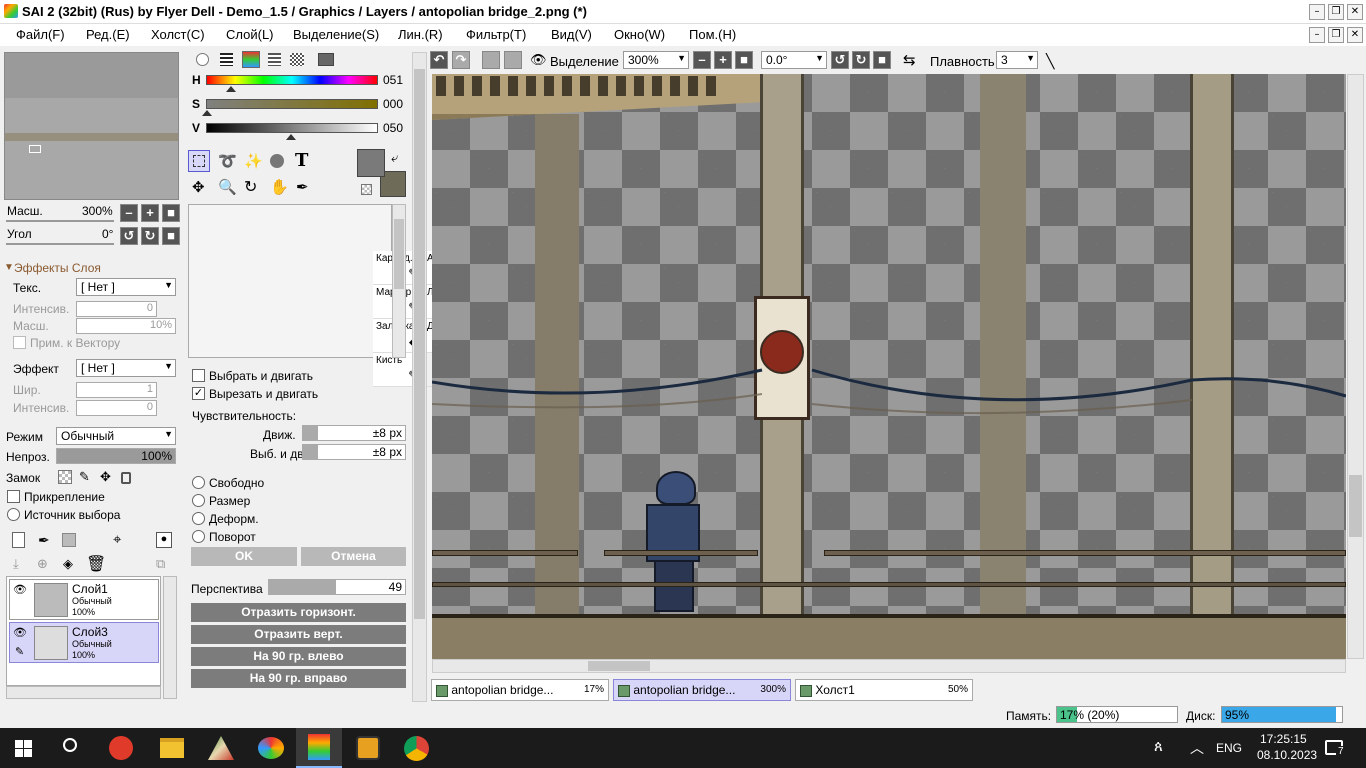 Image resolution: width=1366 pixels, height=768 pixels. What do you see at coordinates (366, 189) in the screenshot?
I see `transparent-color-icon` at bounding box center [366, 189].